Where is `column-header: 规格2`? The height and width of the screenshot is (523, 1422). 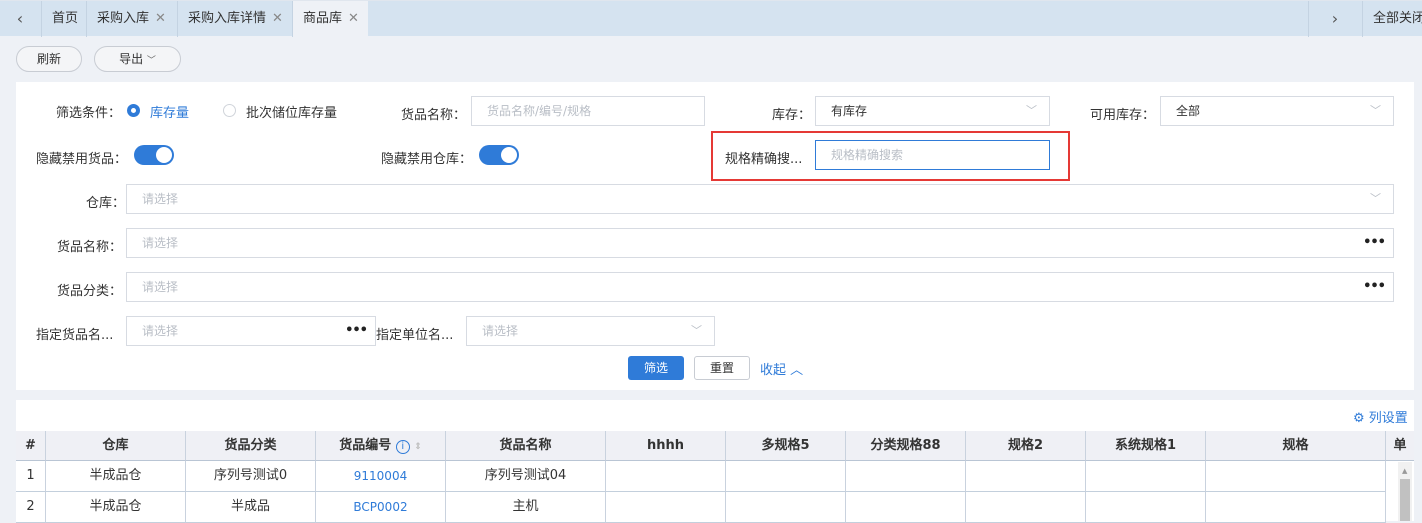 column-header: 规格2 is located at coordinates (1026, 446).